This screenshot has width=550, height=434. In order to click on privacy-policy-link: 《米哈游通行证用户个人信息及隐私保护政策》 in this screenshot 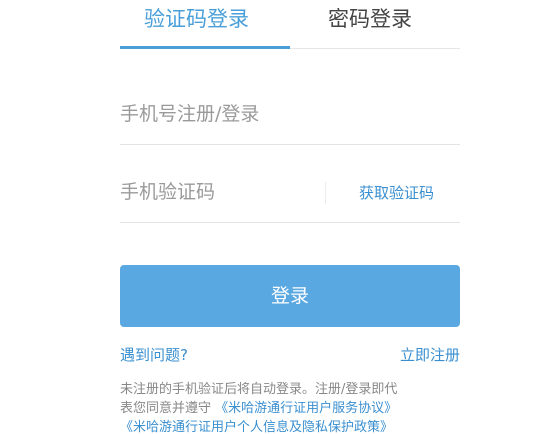, I will do `click(256, 427)`.